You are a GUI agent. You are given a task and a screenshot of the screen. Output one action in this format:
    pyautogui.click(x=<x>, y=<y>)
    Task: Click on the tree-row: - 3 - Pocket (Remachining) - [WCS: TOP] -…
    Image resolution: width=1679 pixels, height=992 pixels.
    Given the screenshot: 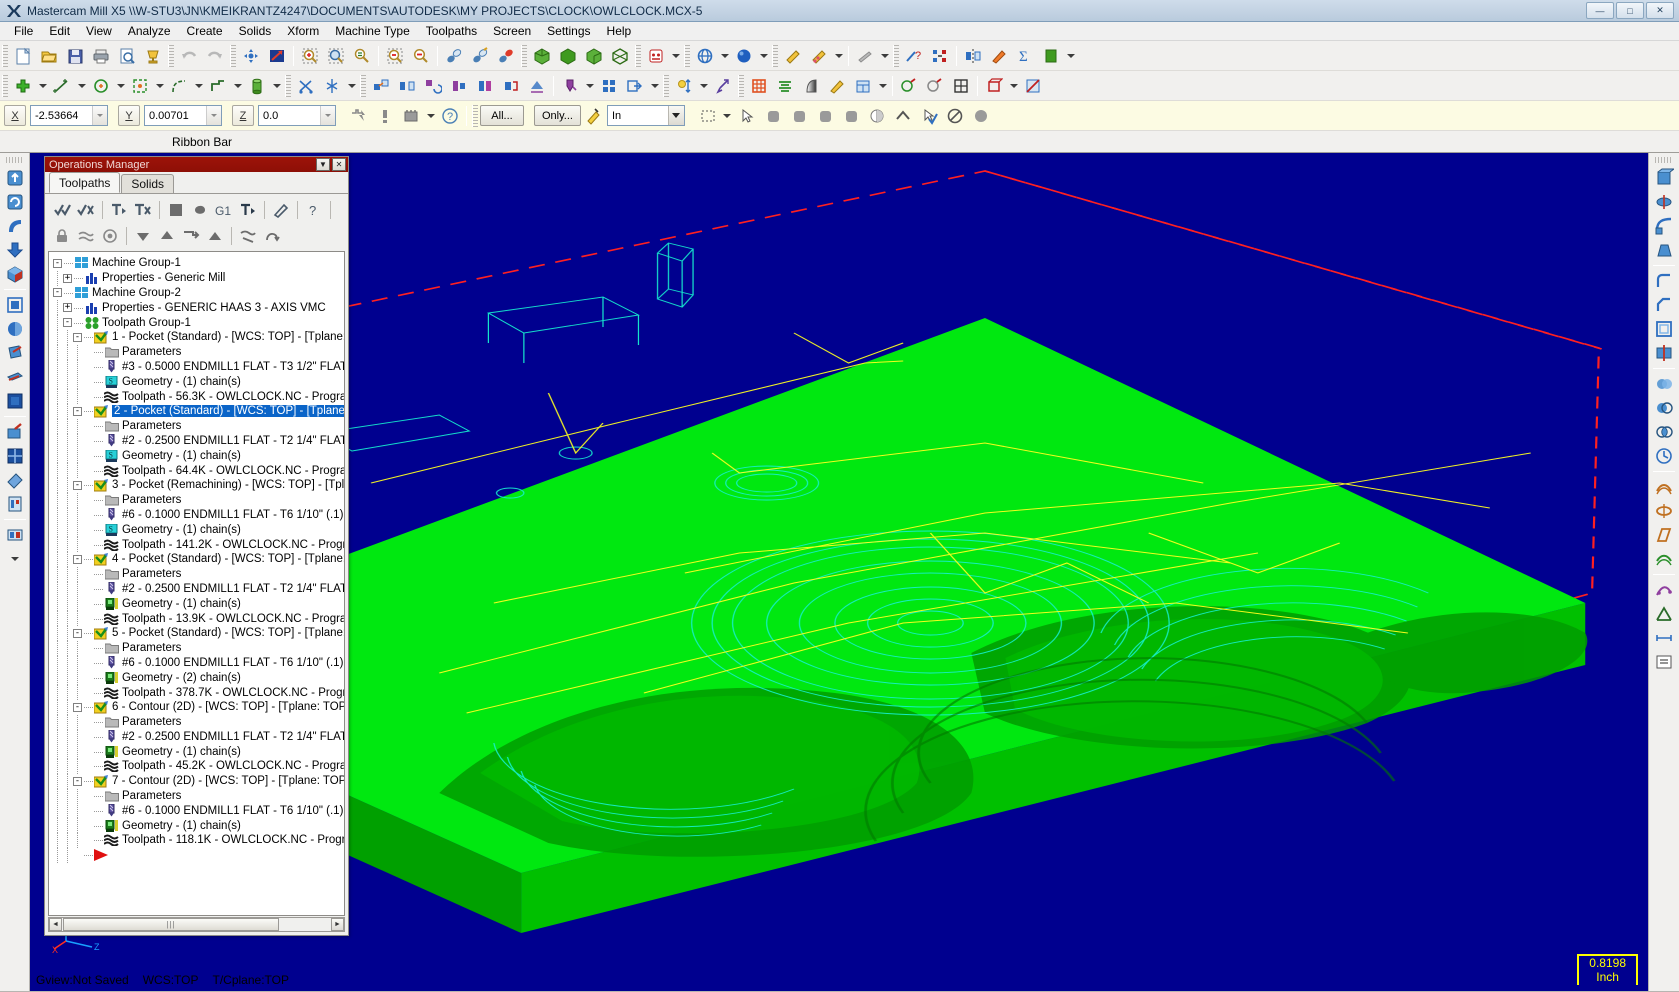 What is the action you would take?
    pyautogui.click(x=198, y=485)
    